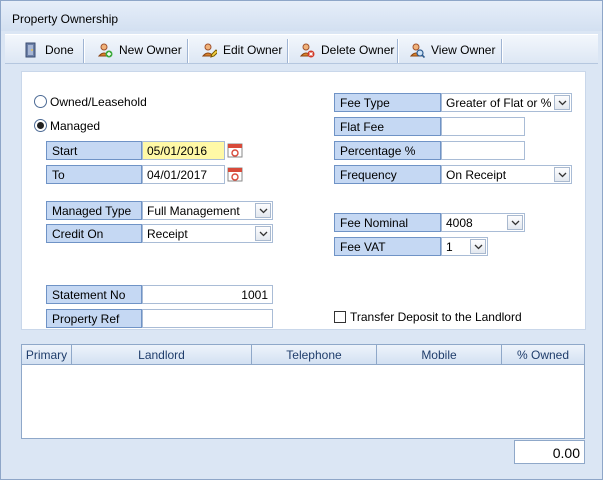 The width and height of the screenshot is (603, 480). Describe the element at coordinates (40, 125) in the screenshot. I see `managed-radio` at that location.